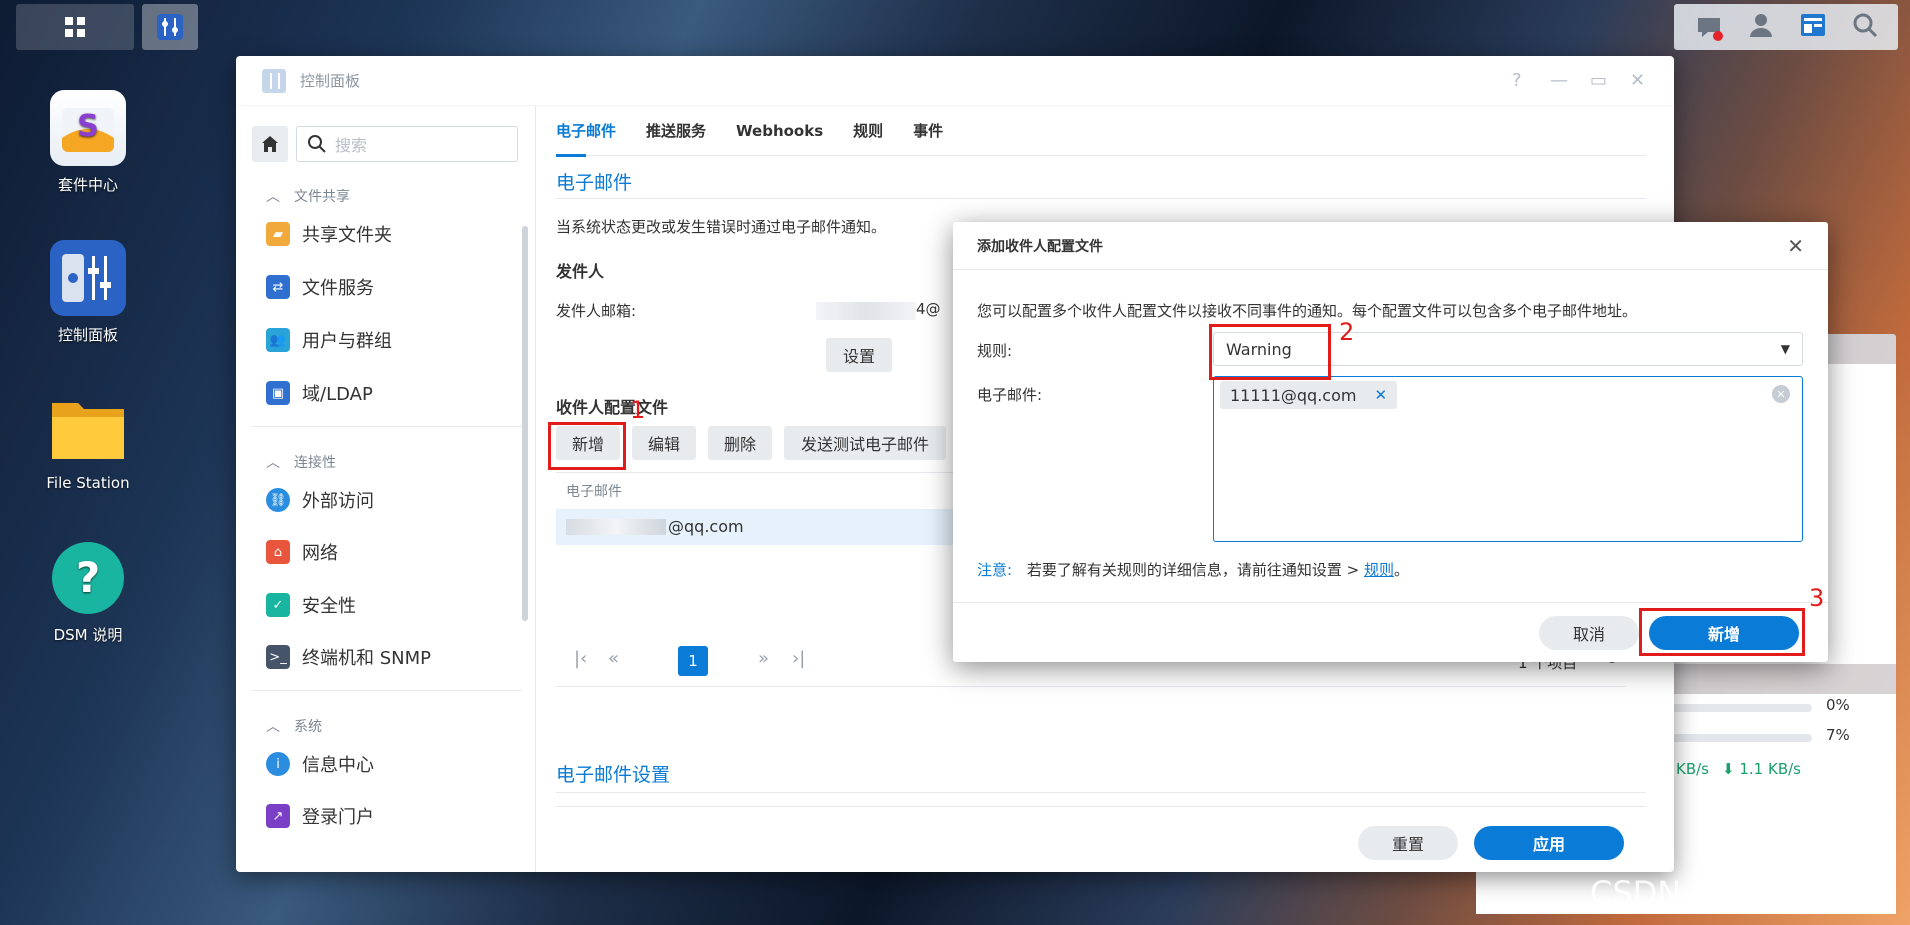 The height and width of the screenshot is (925, 1910). I want to click on folder-icon, so click(88, 428).